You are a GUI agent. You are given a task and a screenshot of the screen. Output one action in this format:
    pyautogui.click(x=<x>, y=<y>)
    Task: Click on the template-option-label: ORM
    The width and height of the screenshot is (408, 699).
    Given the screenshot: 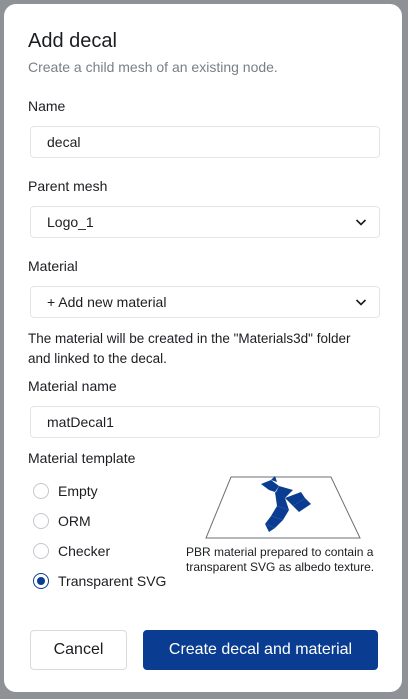 What is the action you would take?
    pyautogui.click(x=74, y=521)
    